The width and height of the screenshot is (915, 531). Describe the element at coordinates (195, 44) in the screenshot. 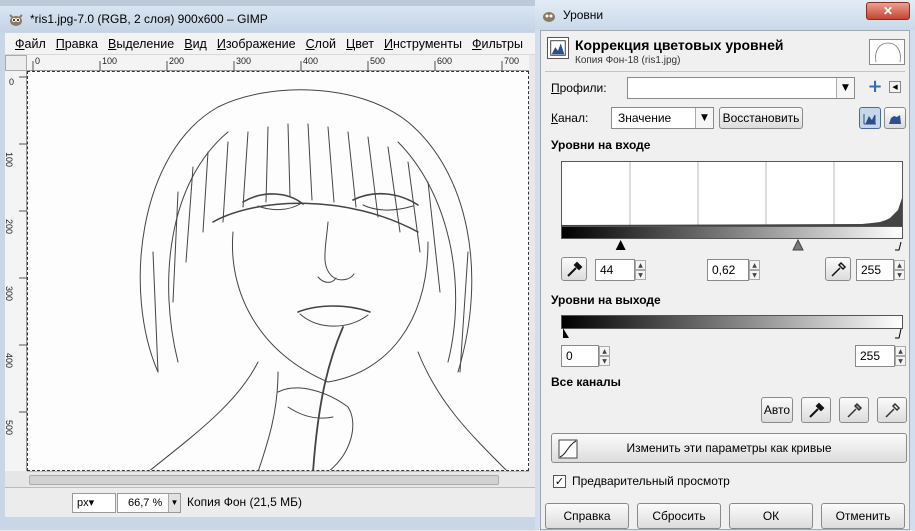

I see `menu-view: Вид` at that location.